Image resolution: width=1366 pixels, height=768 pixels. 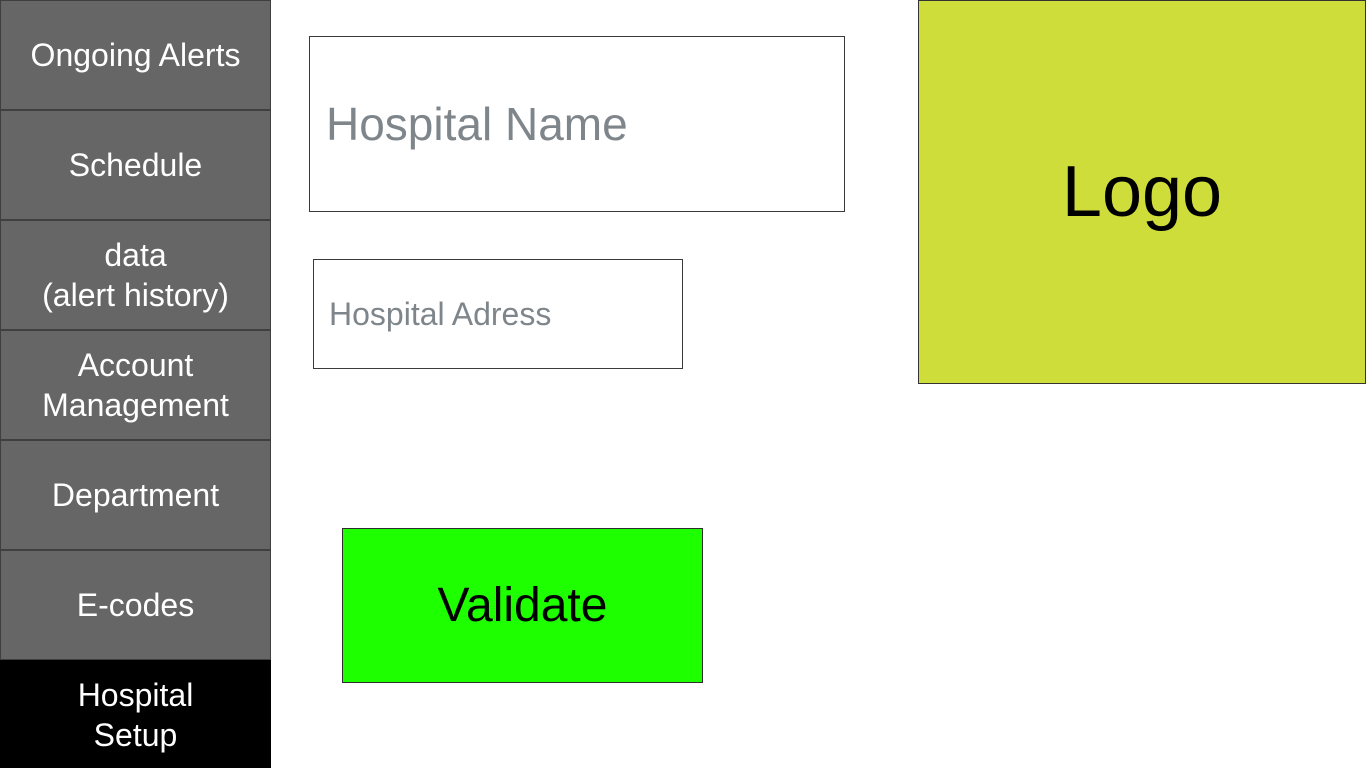 I want to click on sidebar-item-label: Account Management, so click(x=135, y=385).